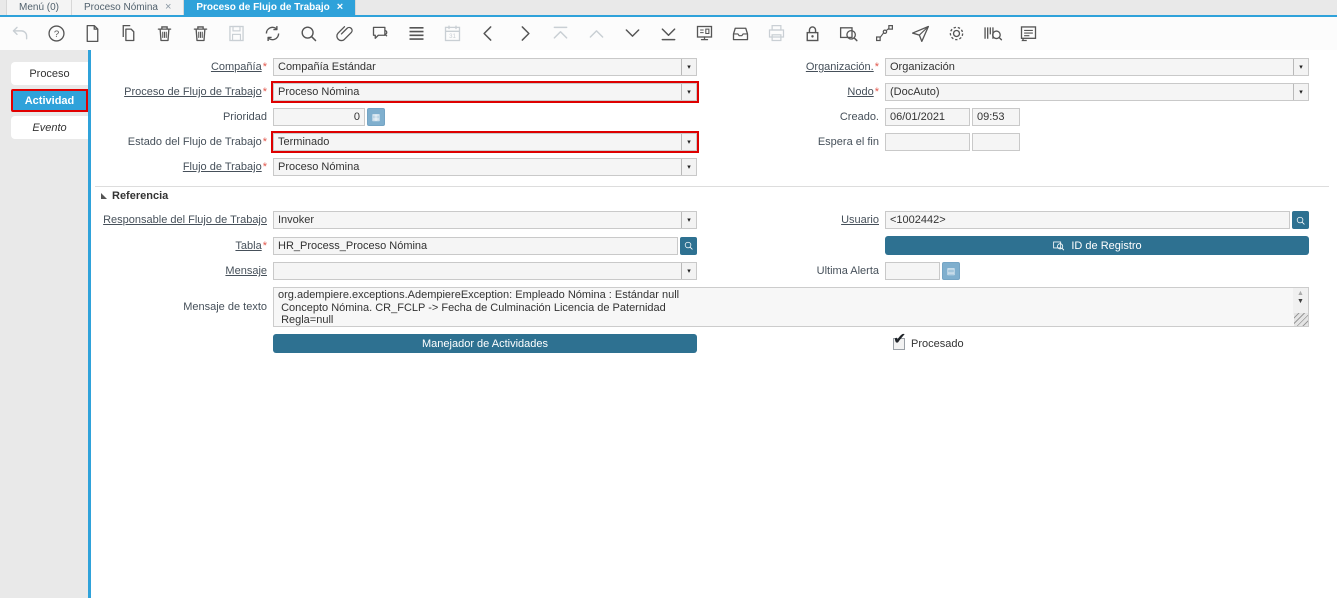 This screenshot has height=598, width=1337. What do you see at coordinates (195, 92) in the screenshot?
I see `proceso-flujo-label: Proceso de Flujo de Trabajo*` at bounding box center [195, 92].